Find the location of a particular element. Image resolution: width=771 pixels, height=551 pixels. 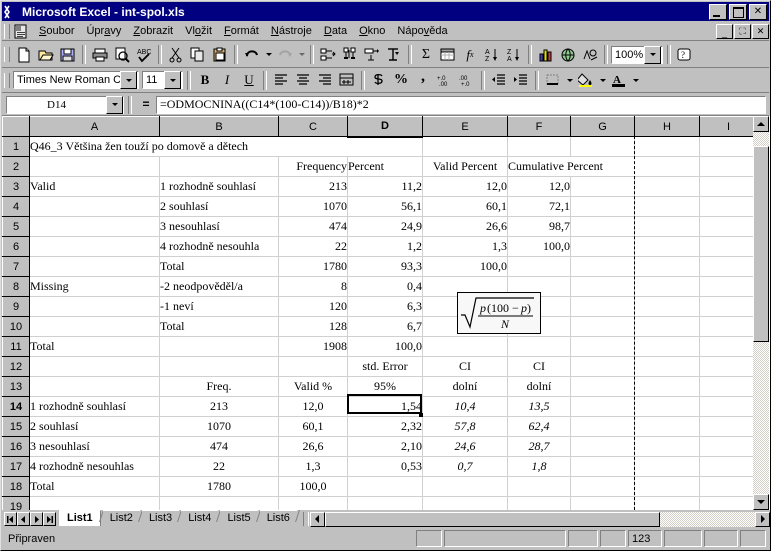

cell-G13 is located at coordinates (602, 386).